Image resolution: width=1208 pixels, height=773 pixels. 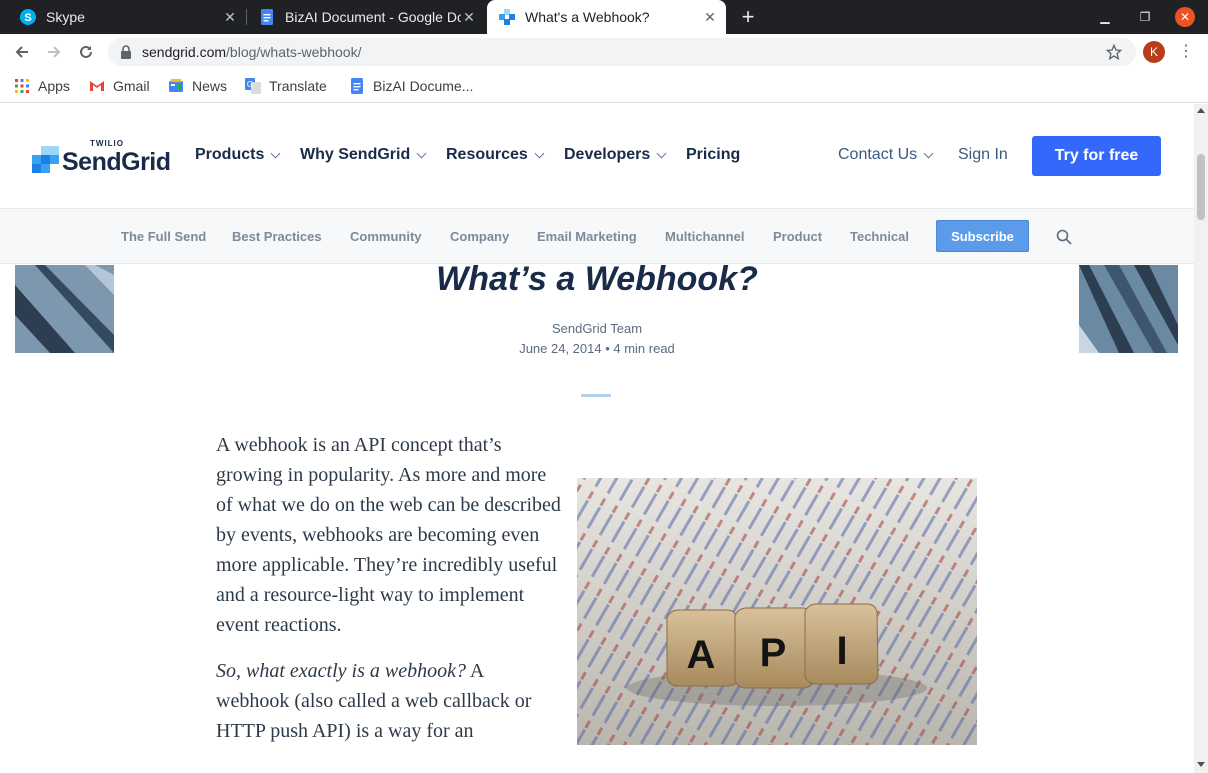 I want to click on sign-in-link: Sign In, so click(x=983, y=155).